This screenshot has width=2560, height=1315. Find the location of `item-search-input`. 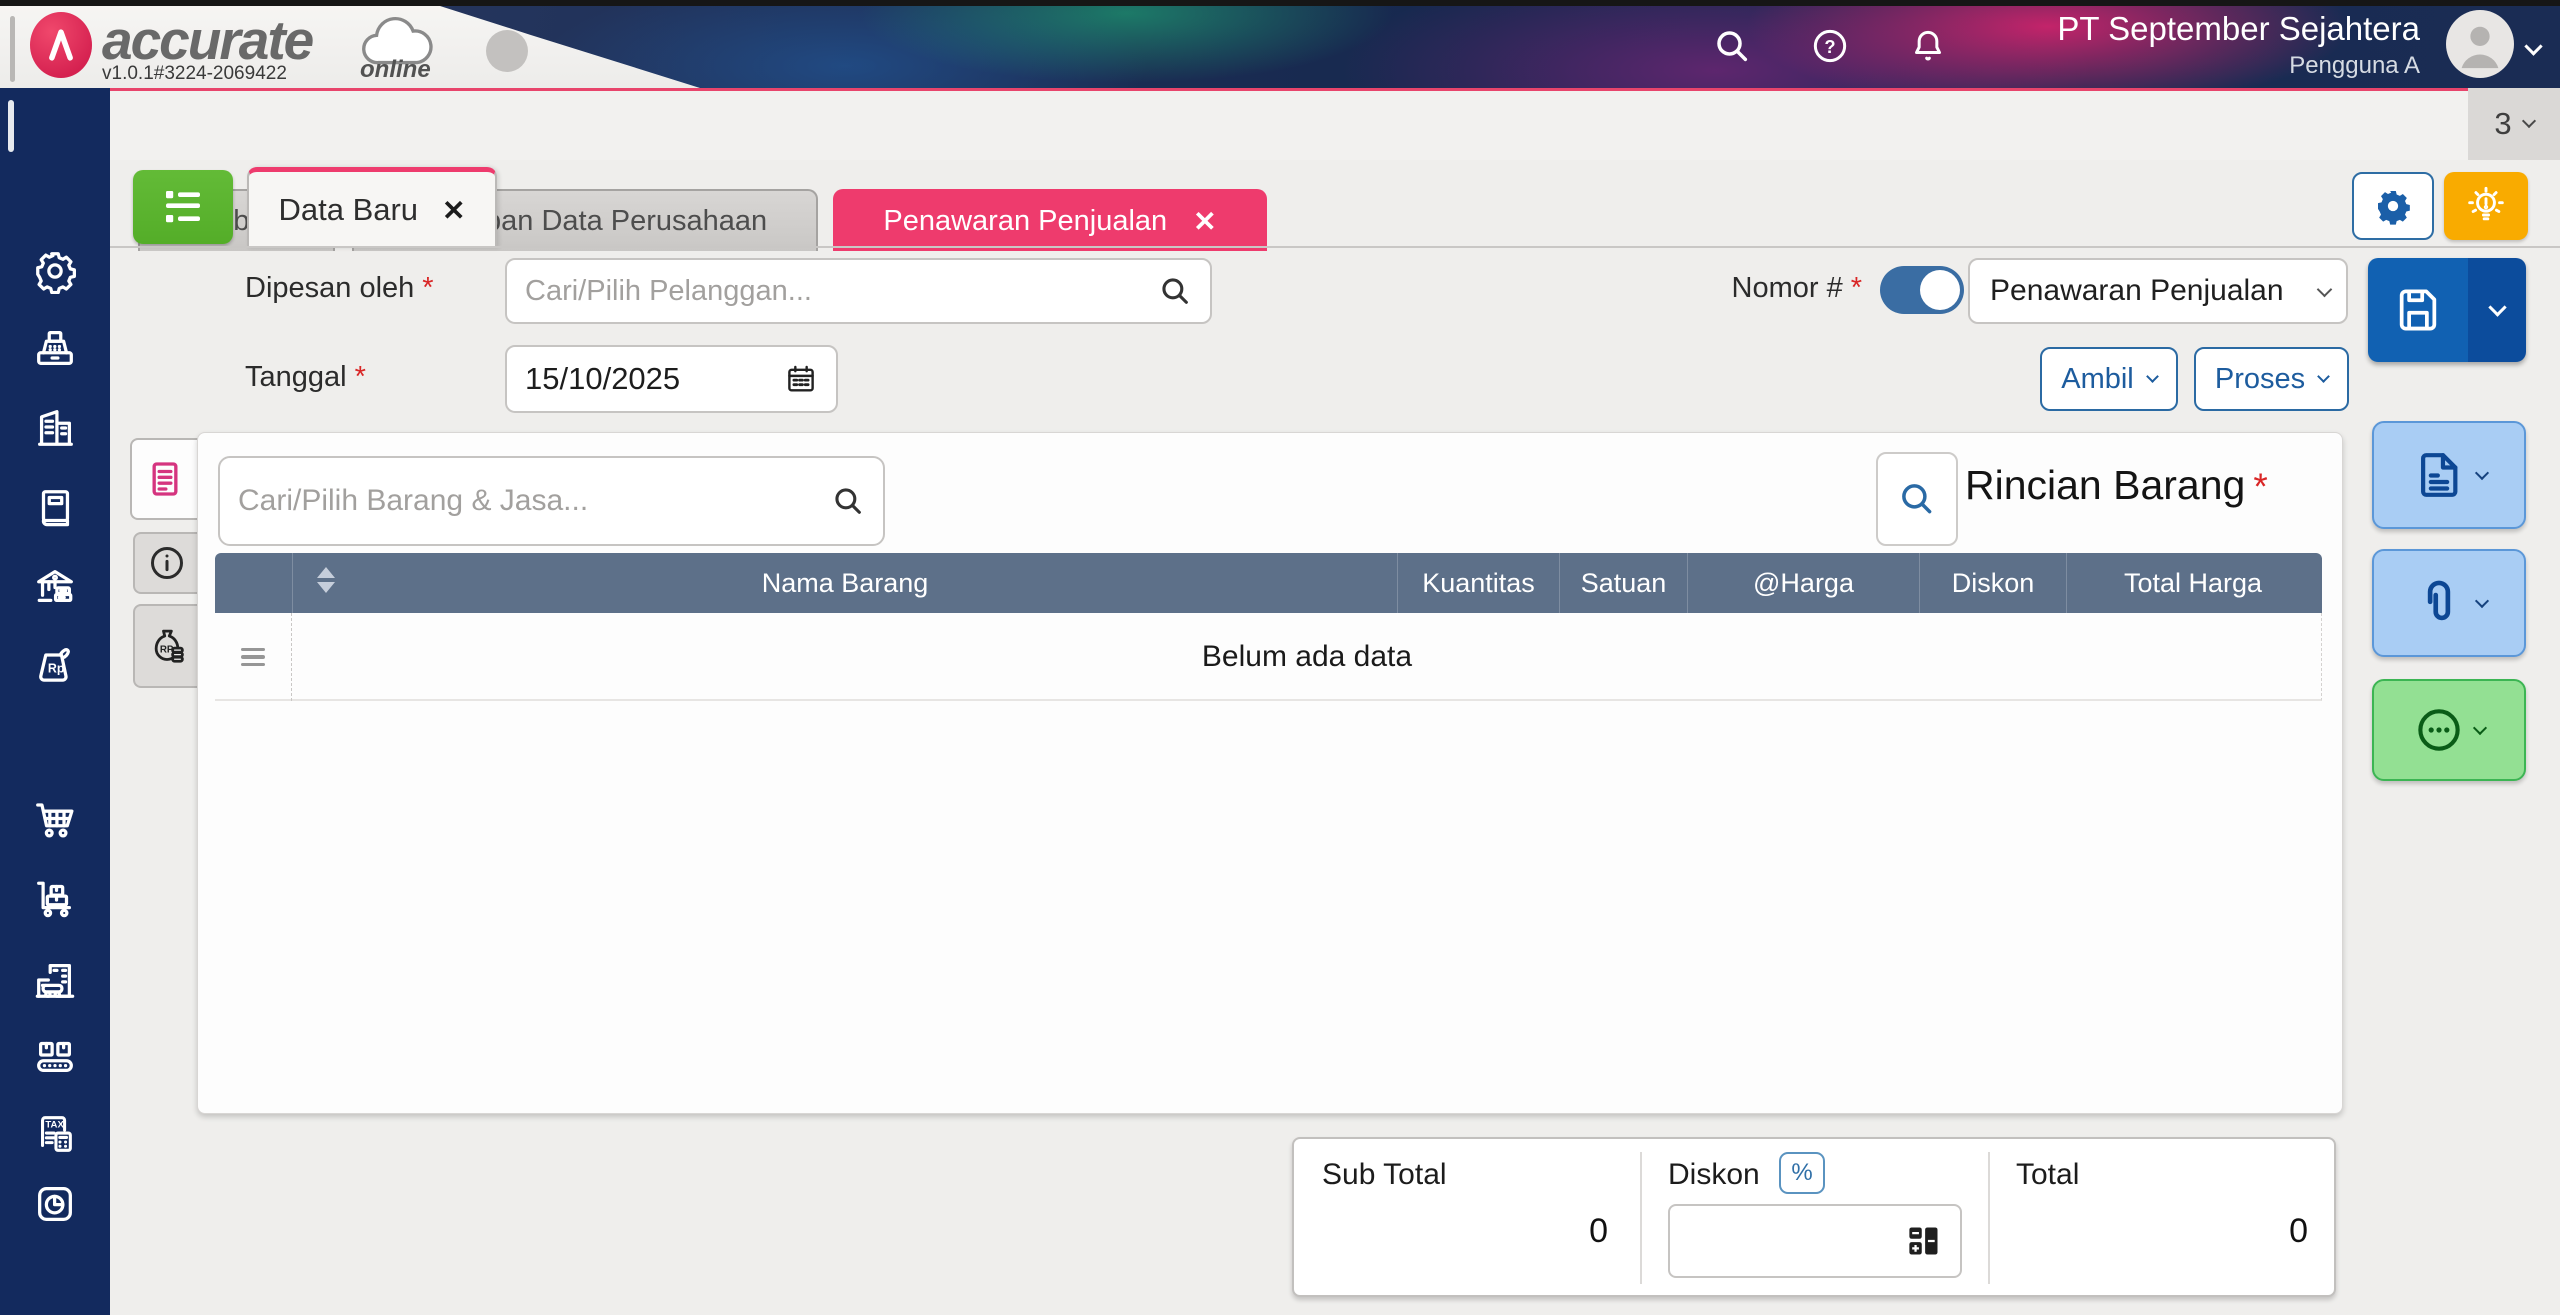

item-search-input is located at coordinates (534, 501).